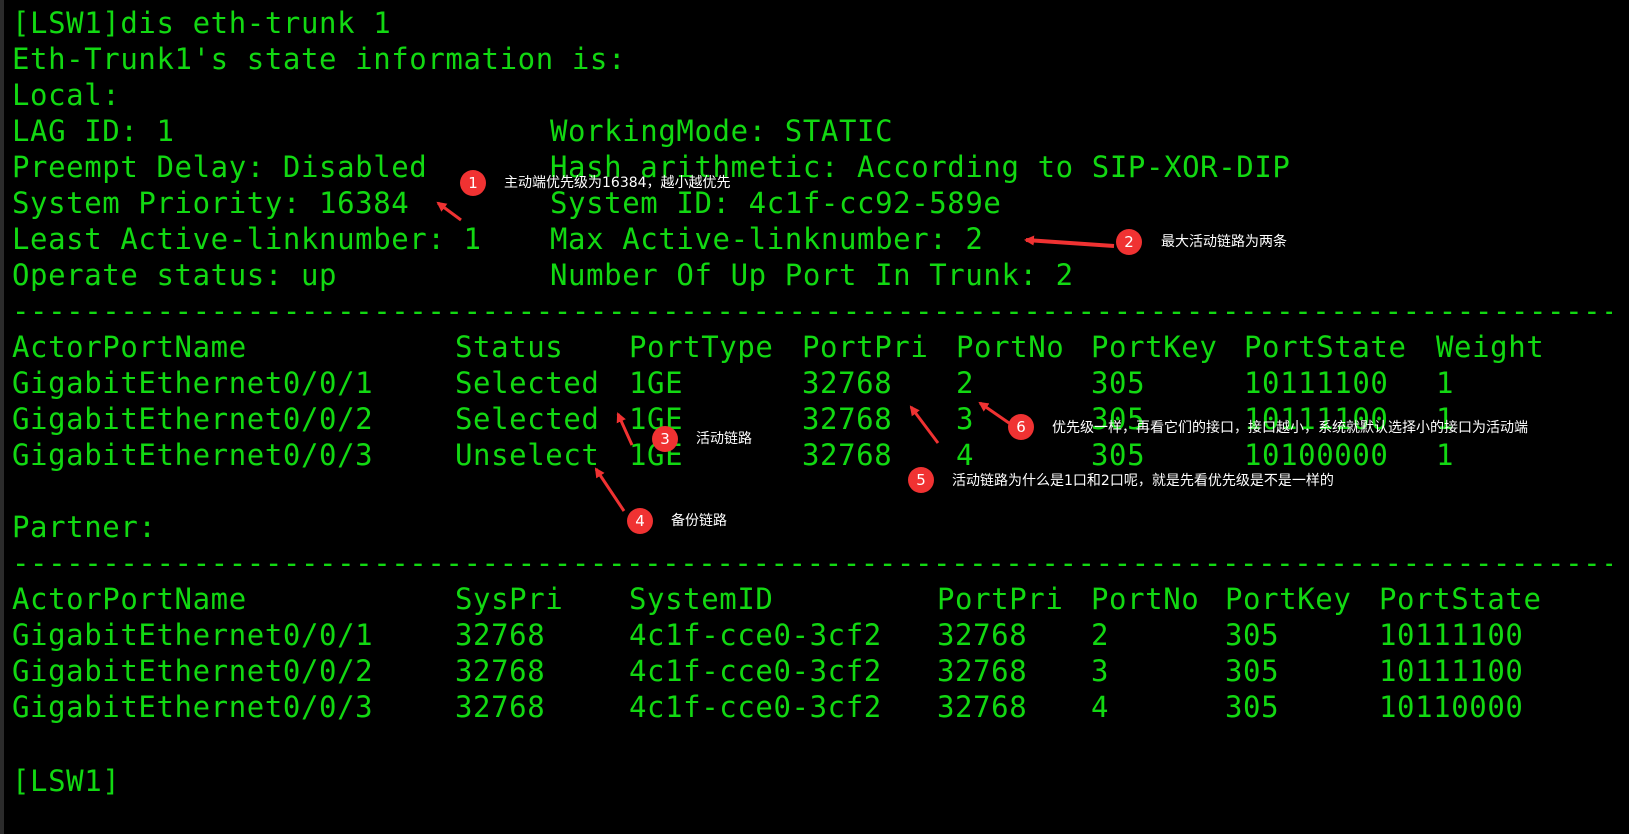  Describe the element at coordinates (1021, 427) in the screenshot. I see `annotation-badge-6: 6` at that location.